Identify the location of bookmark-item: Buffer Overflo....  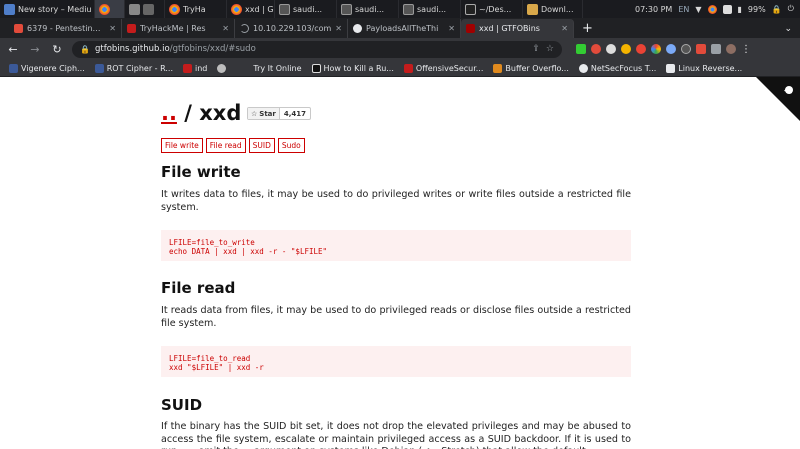
(531, 68).